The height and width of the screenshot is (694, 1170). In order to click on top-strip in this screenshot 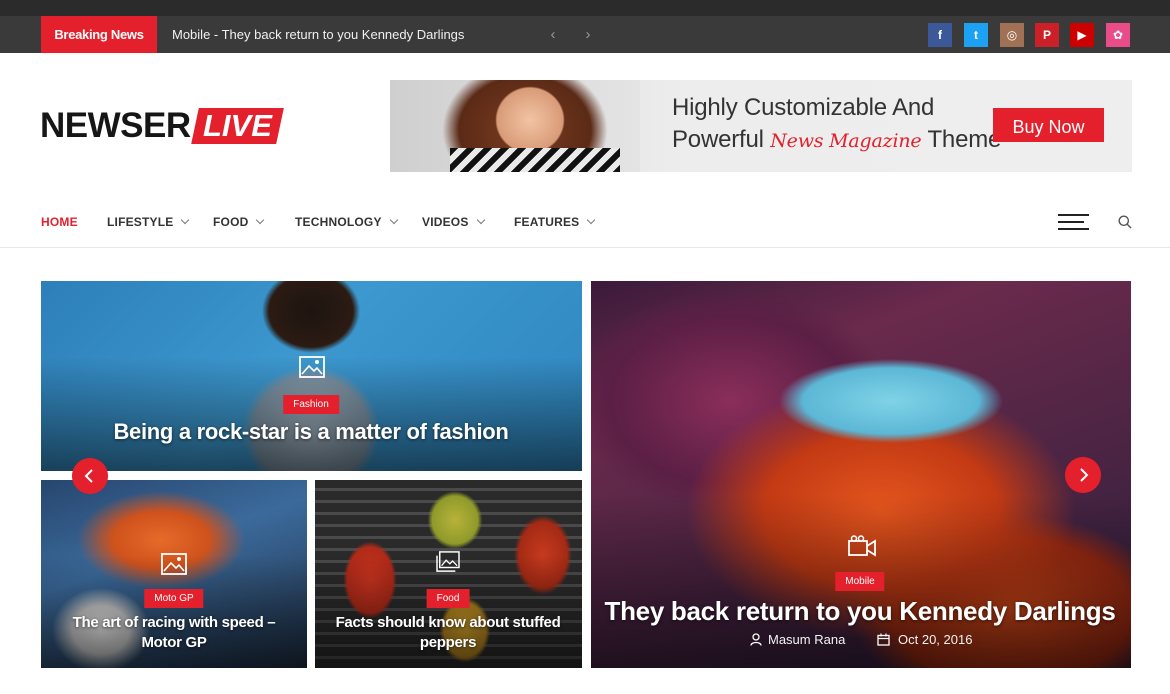, I will do `click(585, 8)`.